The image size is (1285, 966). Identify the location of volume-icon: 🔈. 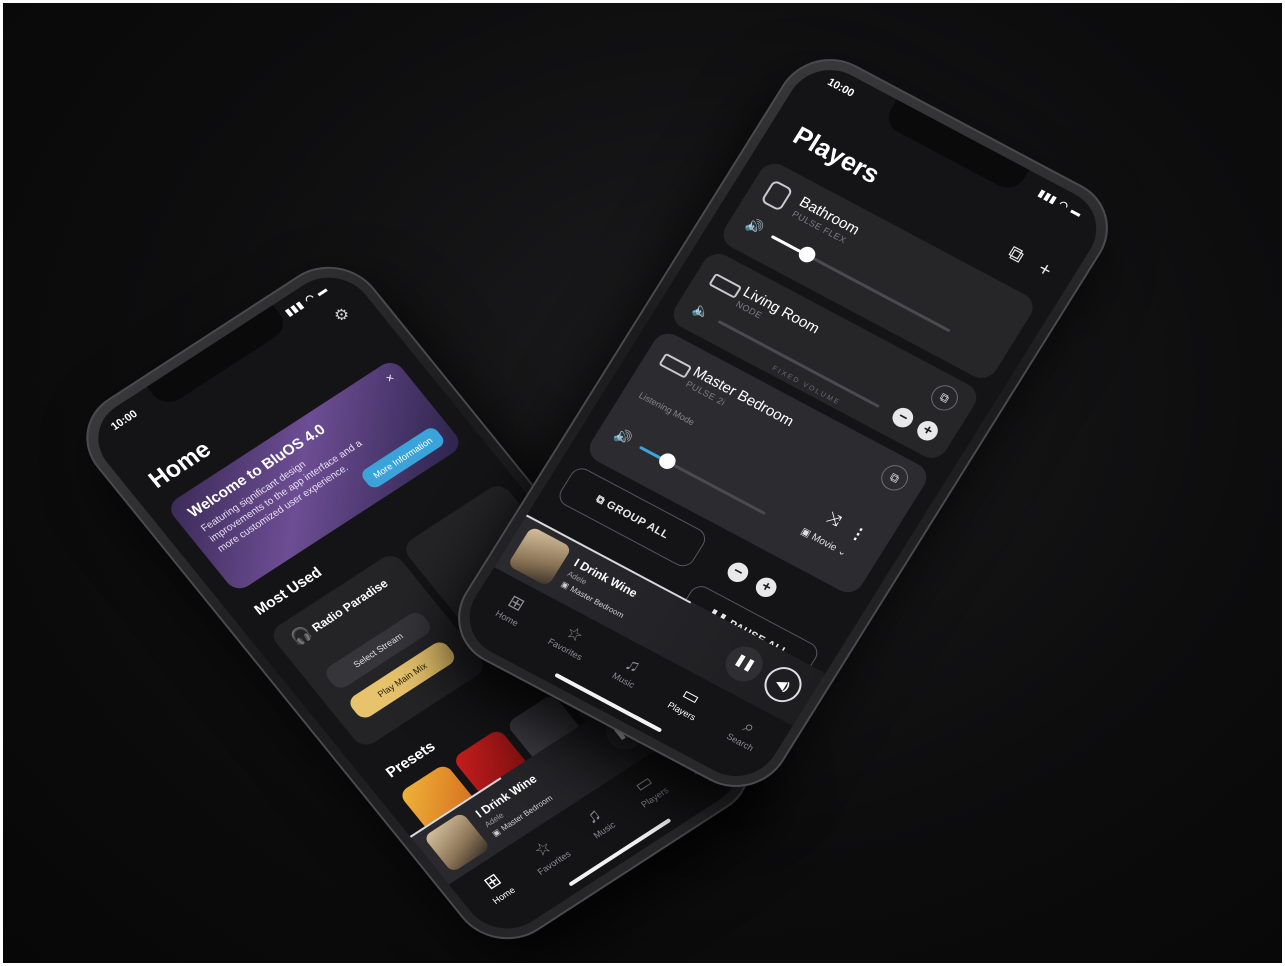
(702, 311).